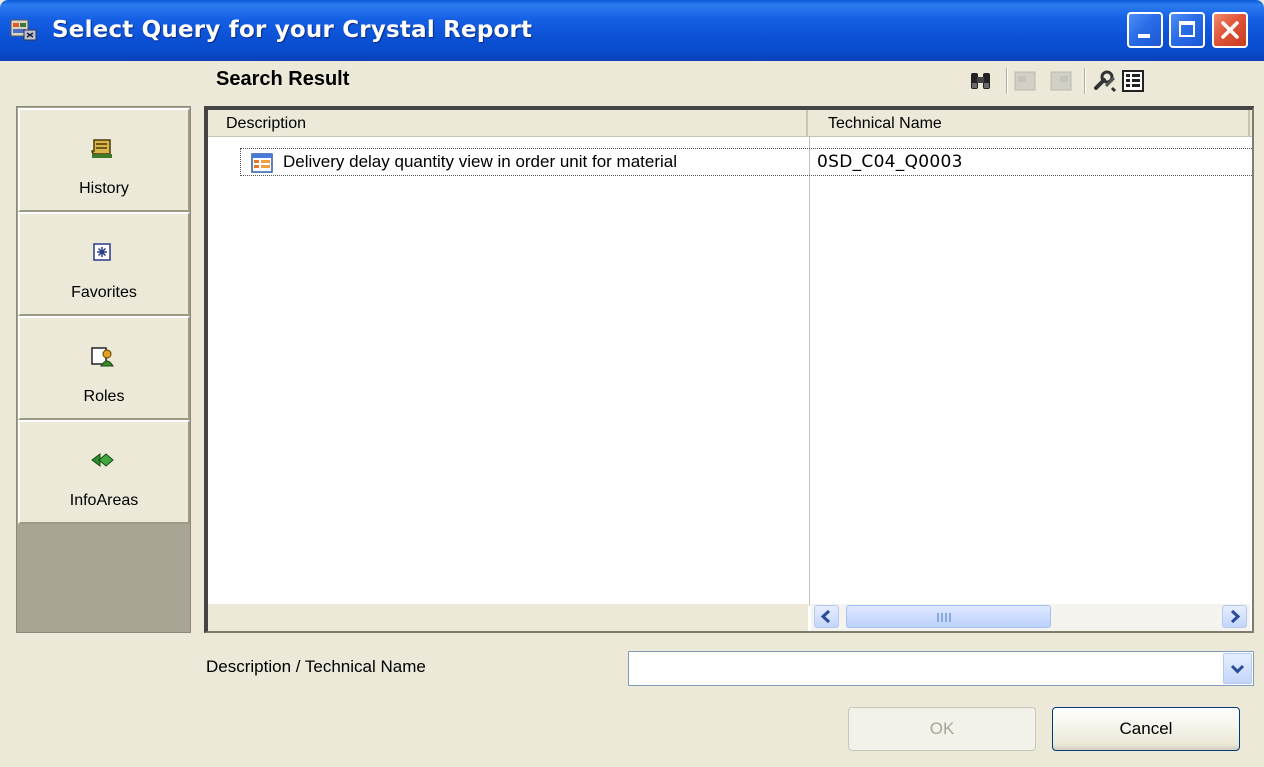 This screenshot has height=767, width=1264. Describe the element at coordinates (1105, 81) in the screenshot. I see `settings-tools-icon` at that location.